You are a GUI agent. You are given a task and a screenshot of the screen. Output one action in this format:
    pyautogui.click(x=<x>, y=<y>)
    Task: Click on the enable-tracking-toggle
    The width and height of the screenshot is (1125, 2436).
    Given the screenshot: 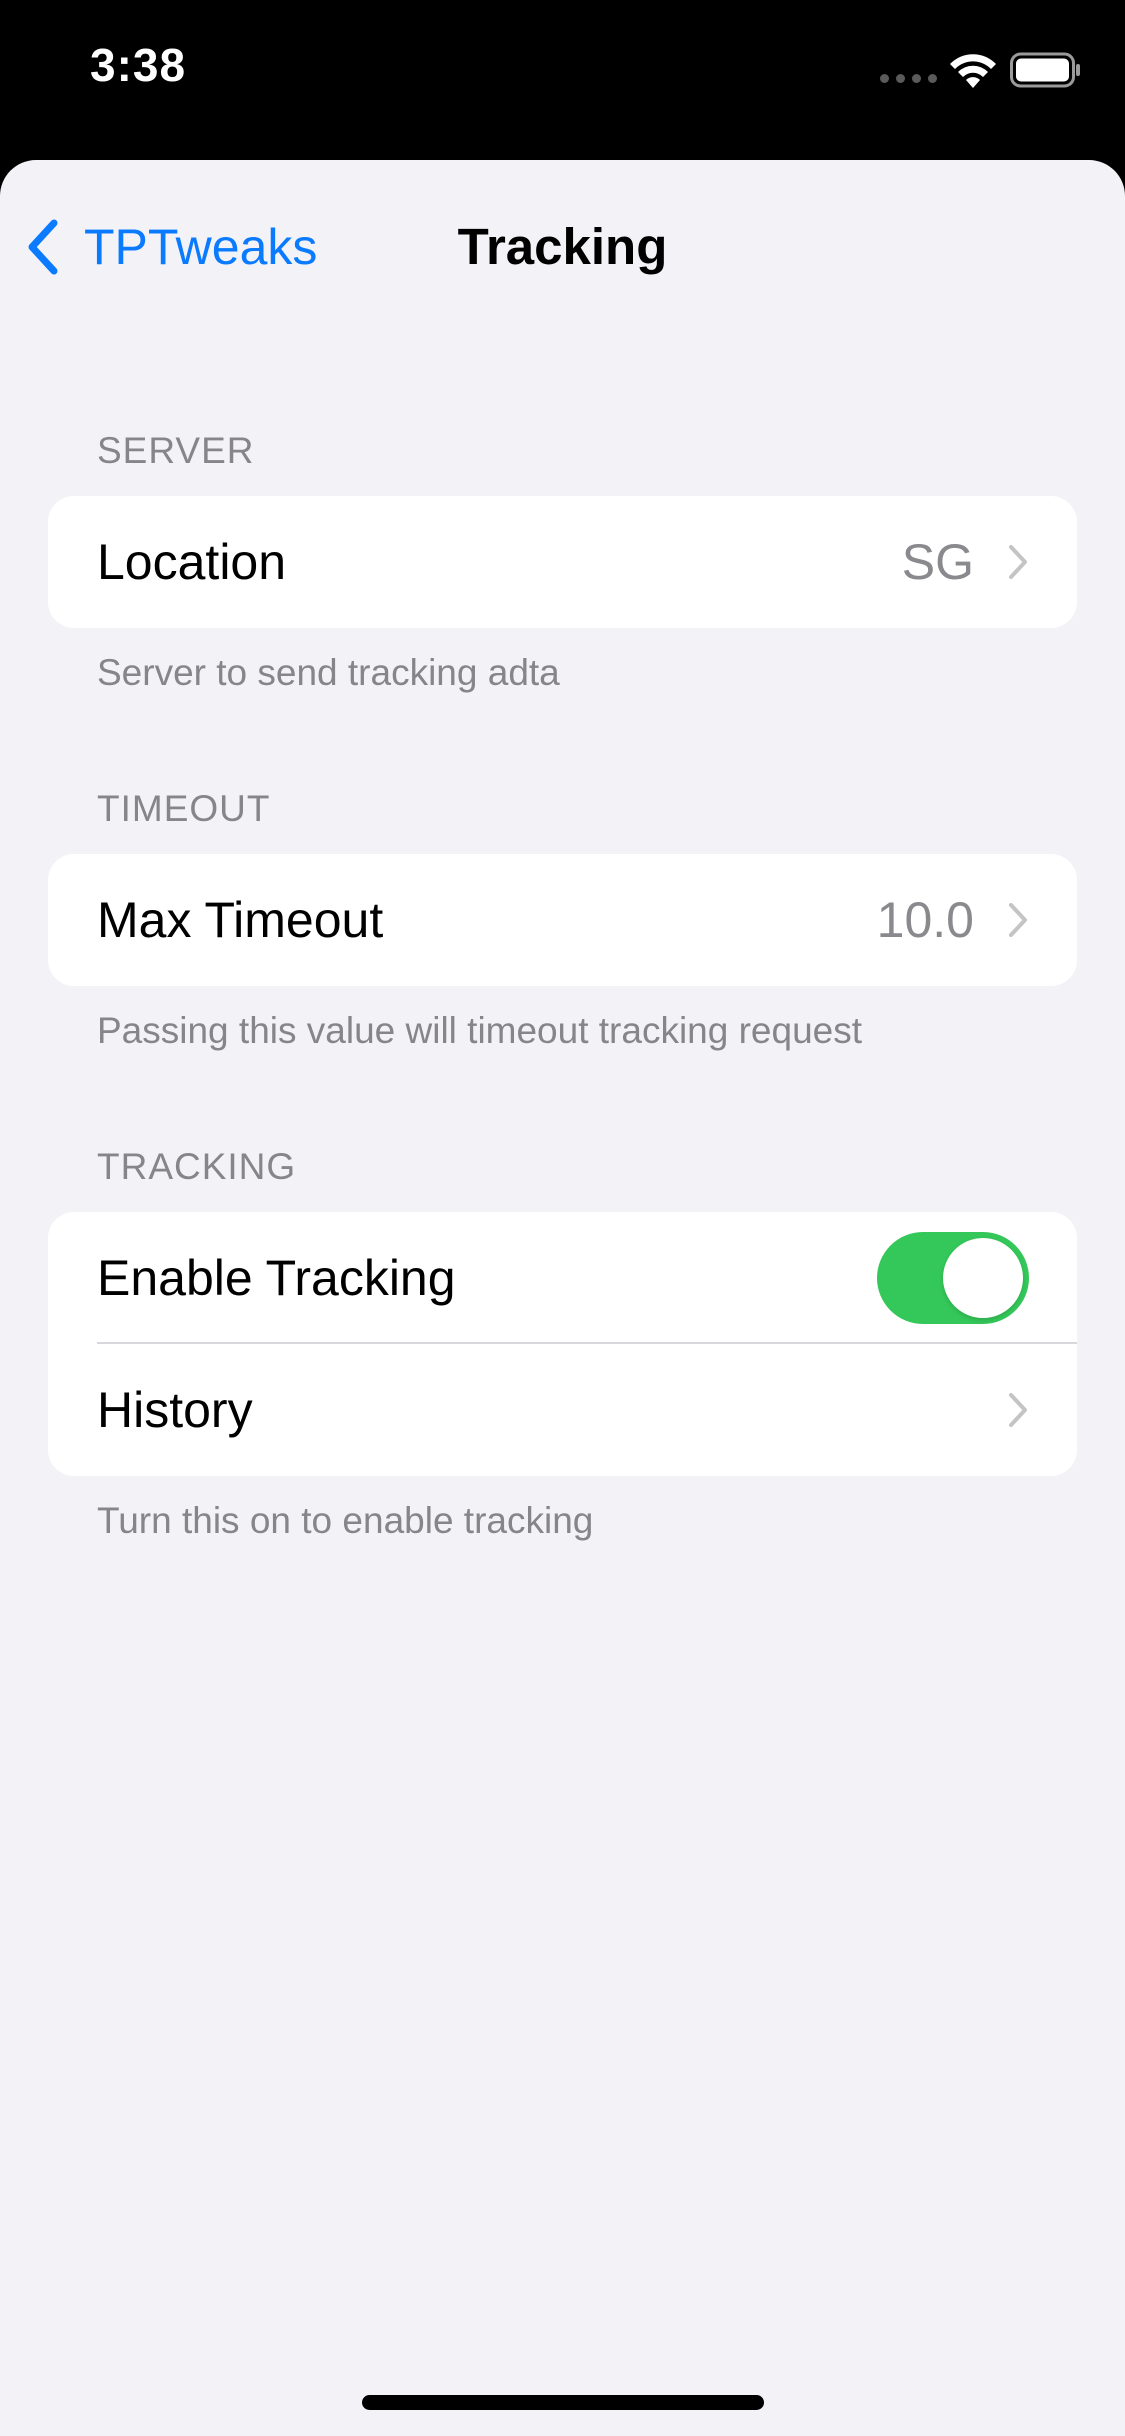 What is the action you would take?
    pyautogui.click(x=953, y=1278)
    